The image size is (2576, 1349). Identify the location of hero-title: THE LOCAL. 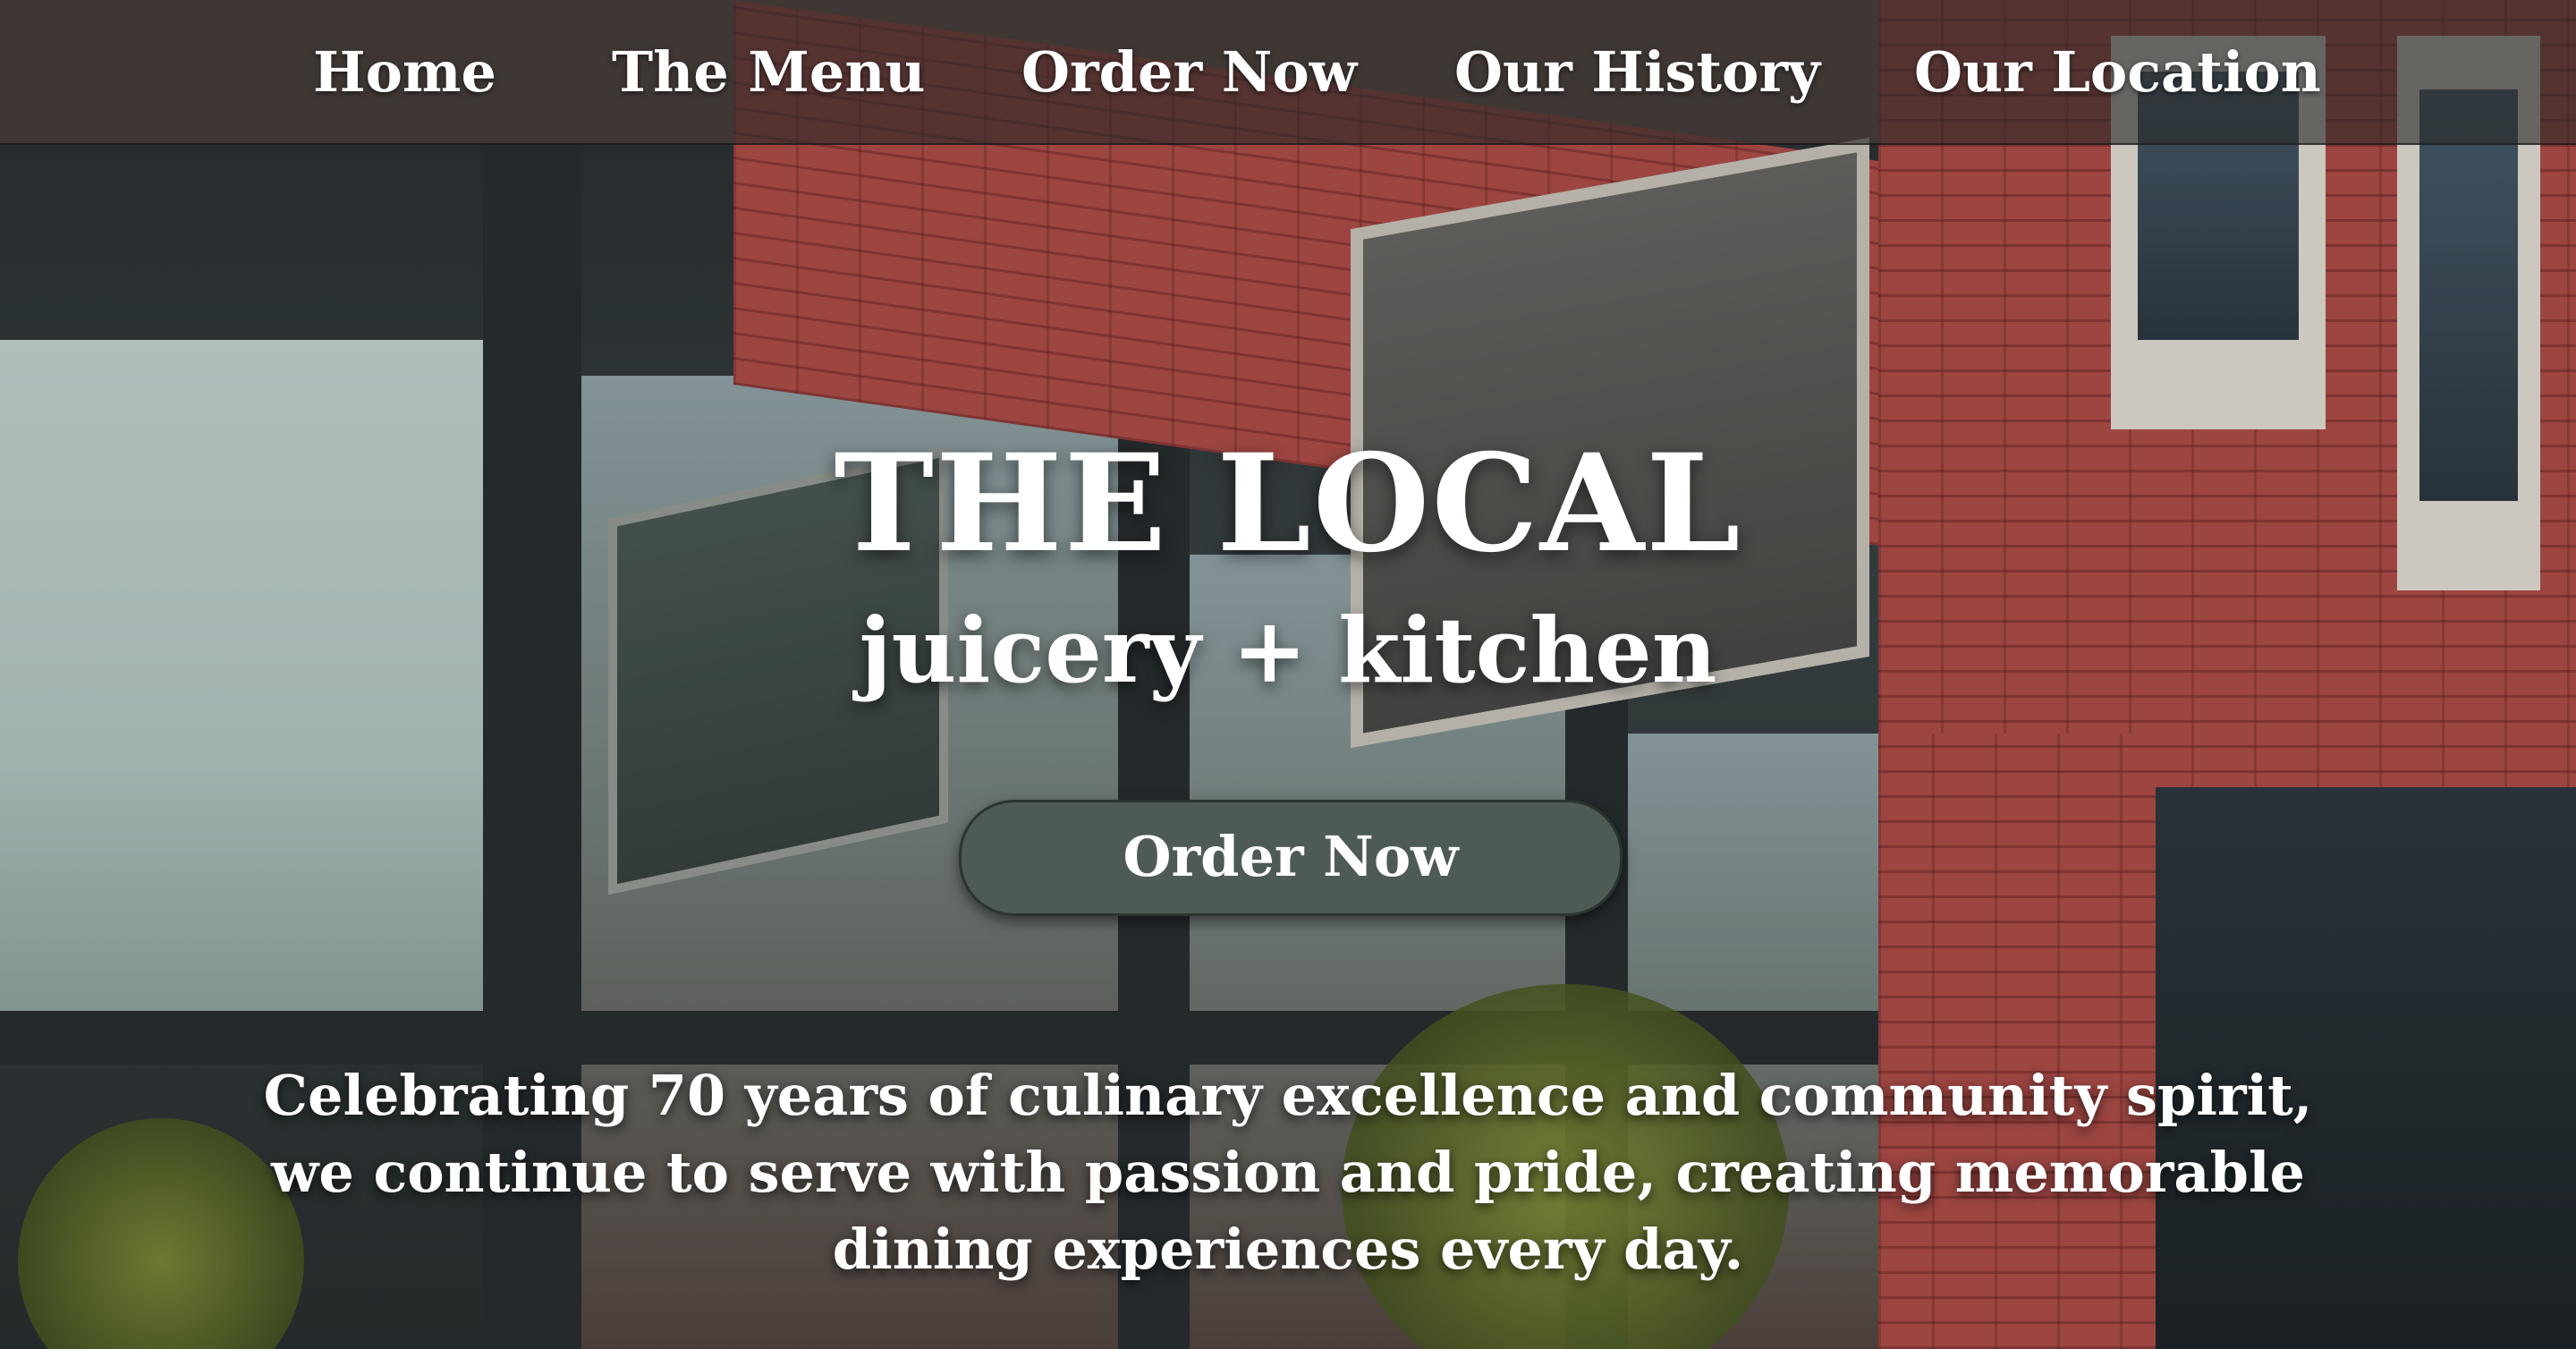
(1288, 503).